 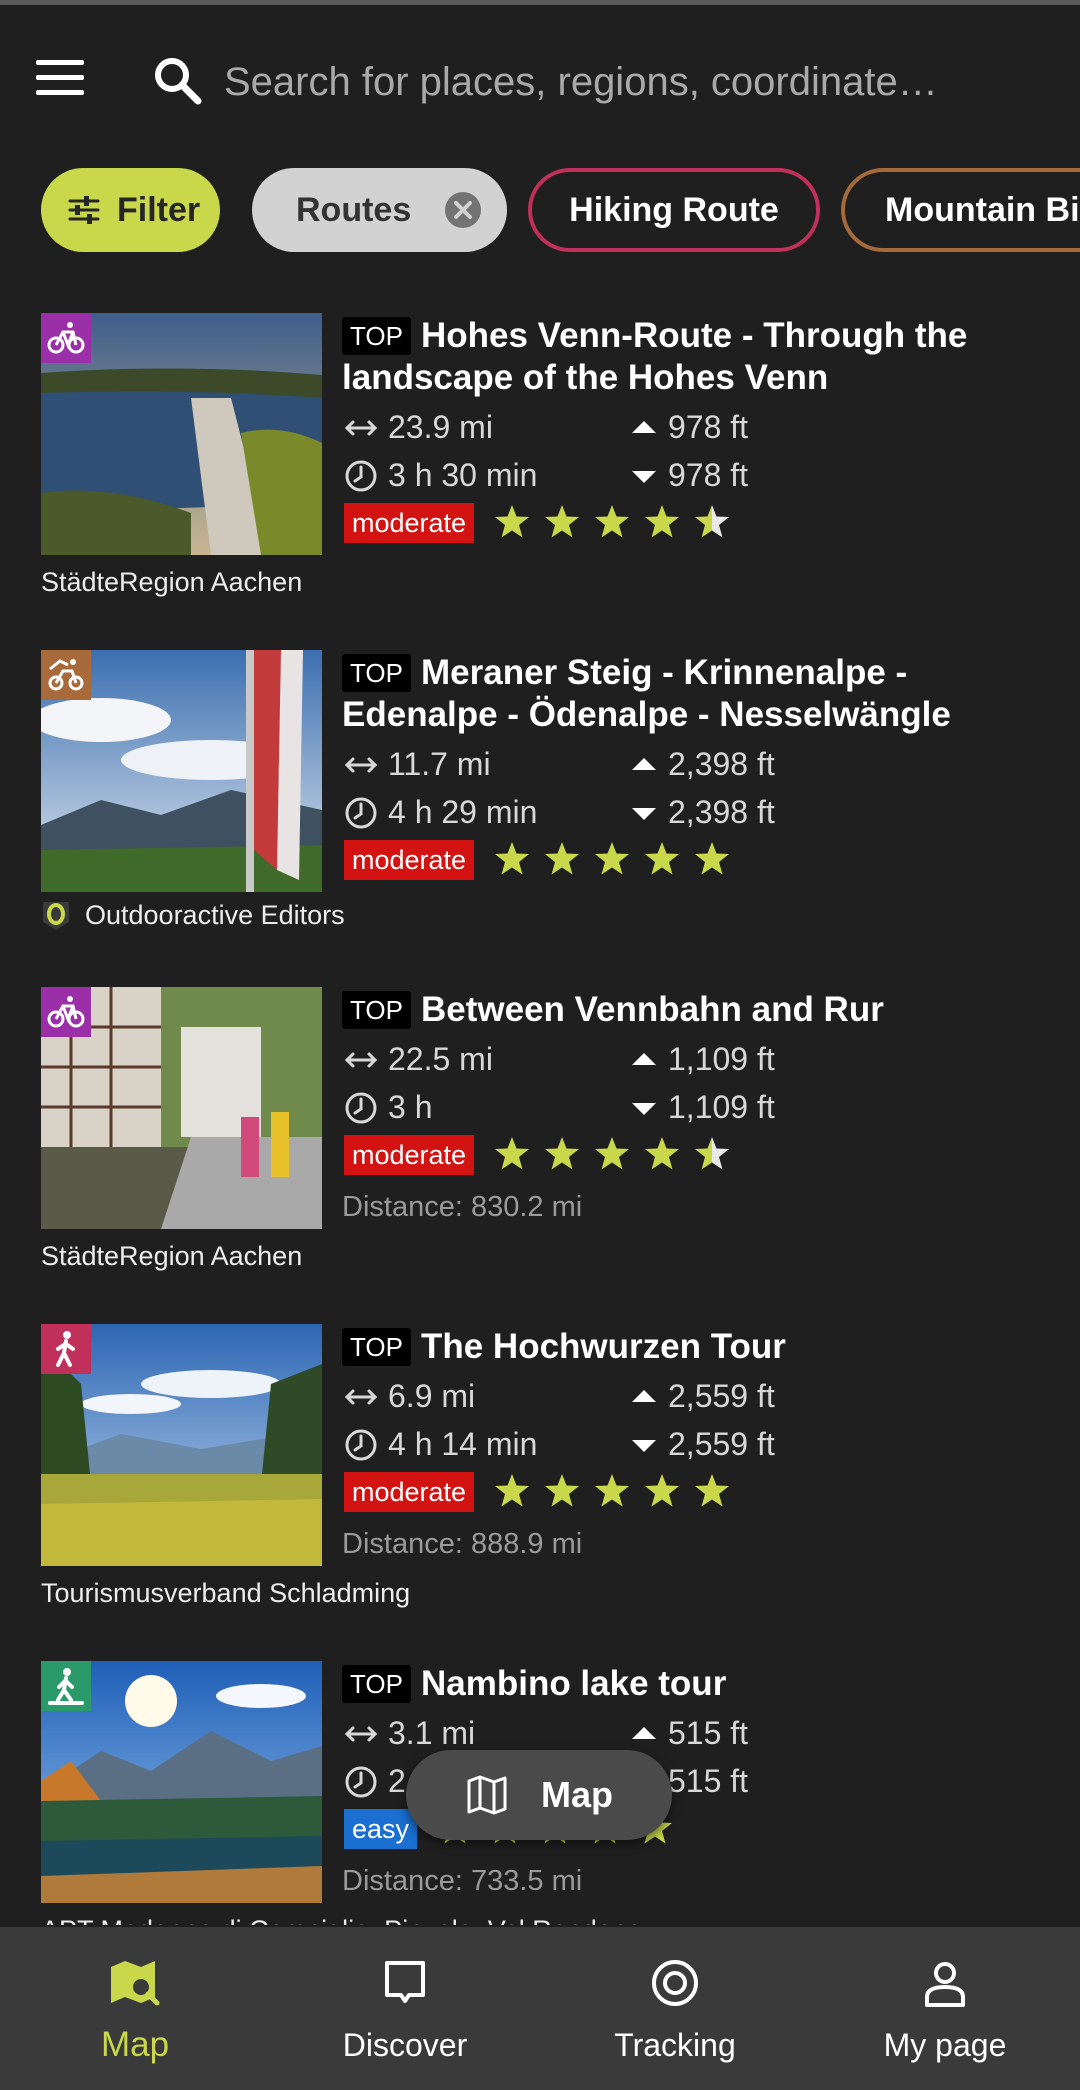 What do you see at coordinates (60, 78) in the screenshot?
I see `menu-button` at bounding box center [60, 78].